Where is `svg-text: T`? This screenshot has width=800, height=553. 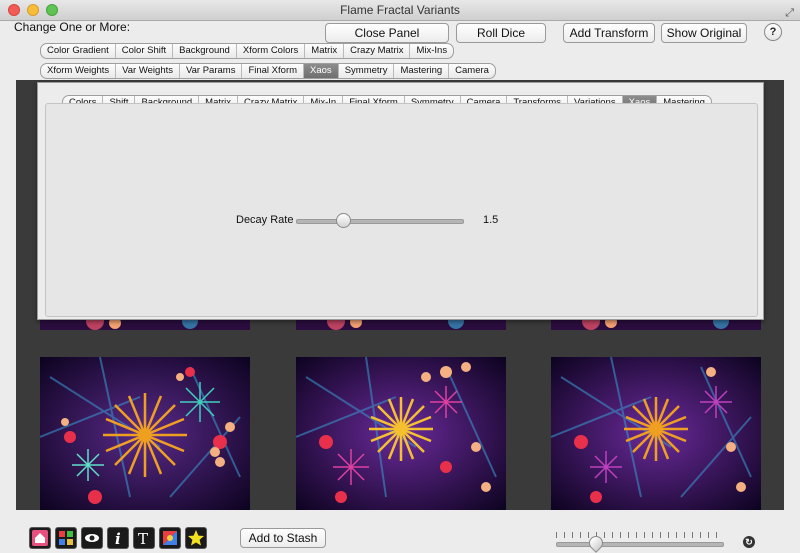
svg-text: T is located at coordinates (143, 539).